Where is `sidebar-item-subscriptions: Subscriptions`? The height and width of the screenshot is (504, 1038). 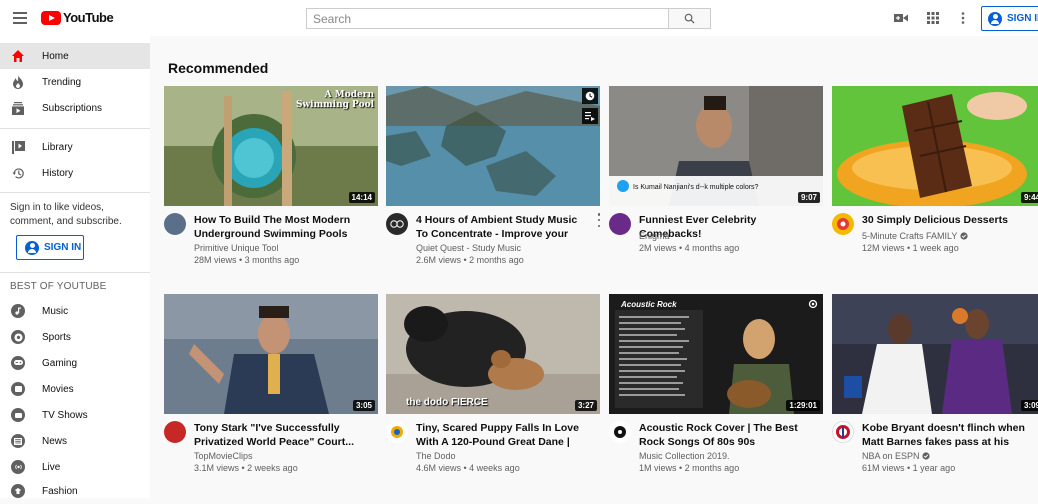 sidebar-item-subscriptions: Subscriptions is located at coordinates (75, 108).